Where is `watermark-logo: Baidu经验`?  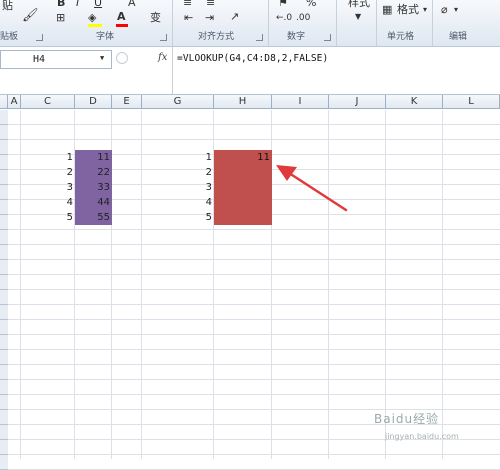 watermark-logo: Baidu经验 is located at coordinates (407, 419).